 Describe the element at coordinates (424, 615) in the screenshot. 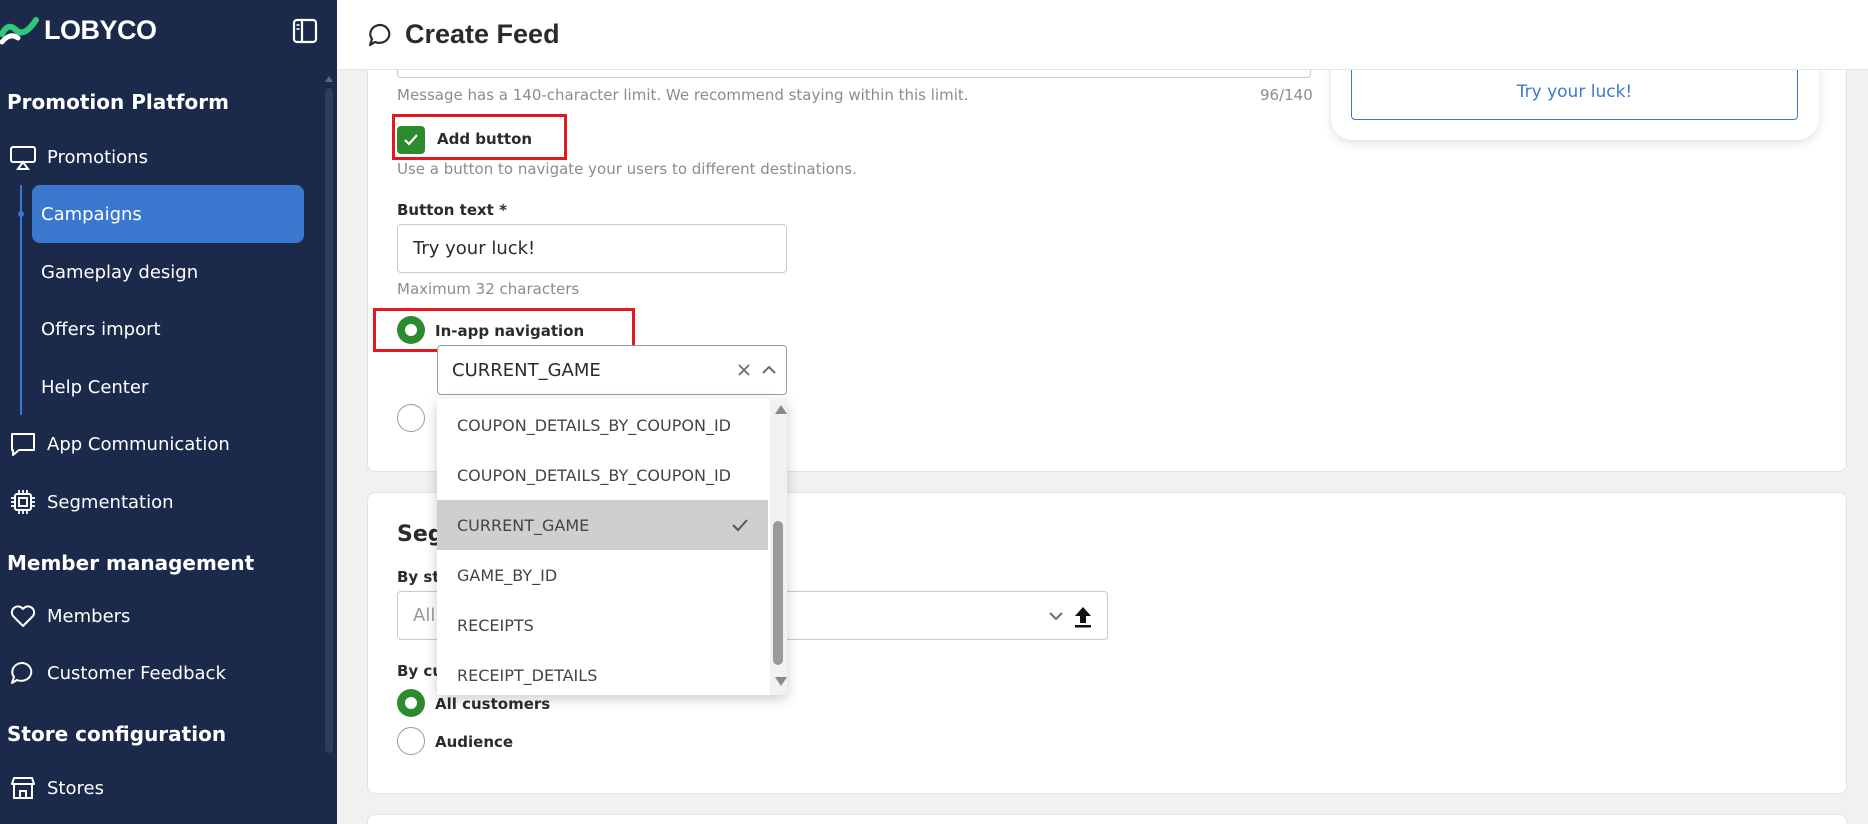

I see `store-select-placeholder: All` at that location.